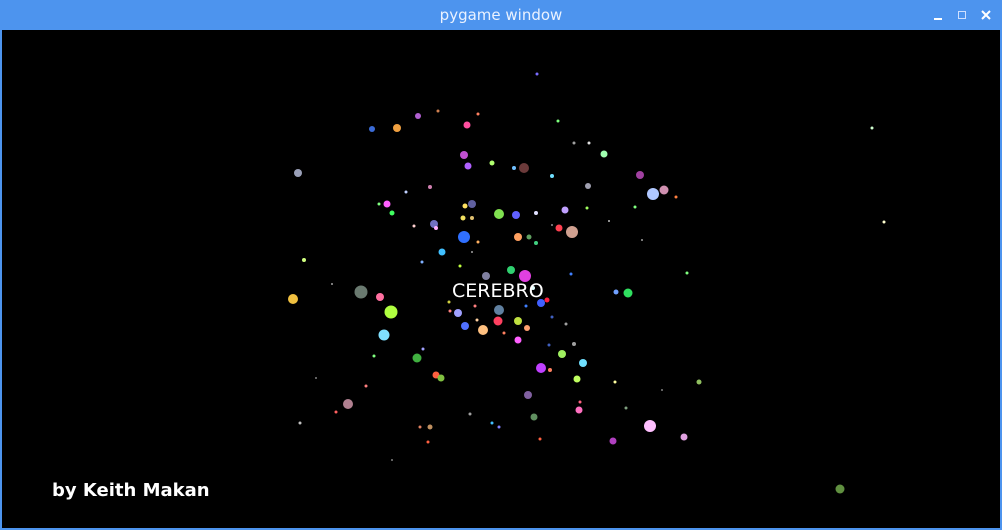 The height and width of the screenshot is (530, 1002). What do you see at coordinates (131, 490) in the screenshot?
I see `author-credit: by Keith Makan` at bounding box center [131, 490].